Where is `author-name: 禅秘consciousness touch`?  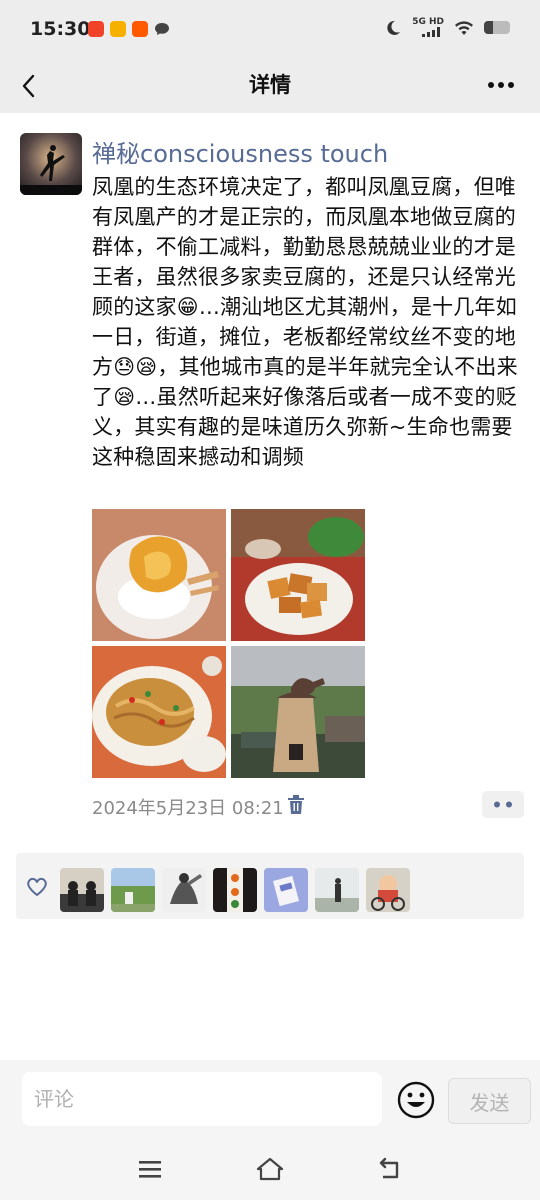 author-name: 禅秘consciousness touch is located at coordinates (240, 151).